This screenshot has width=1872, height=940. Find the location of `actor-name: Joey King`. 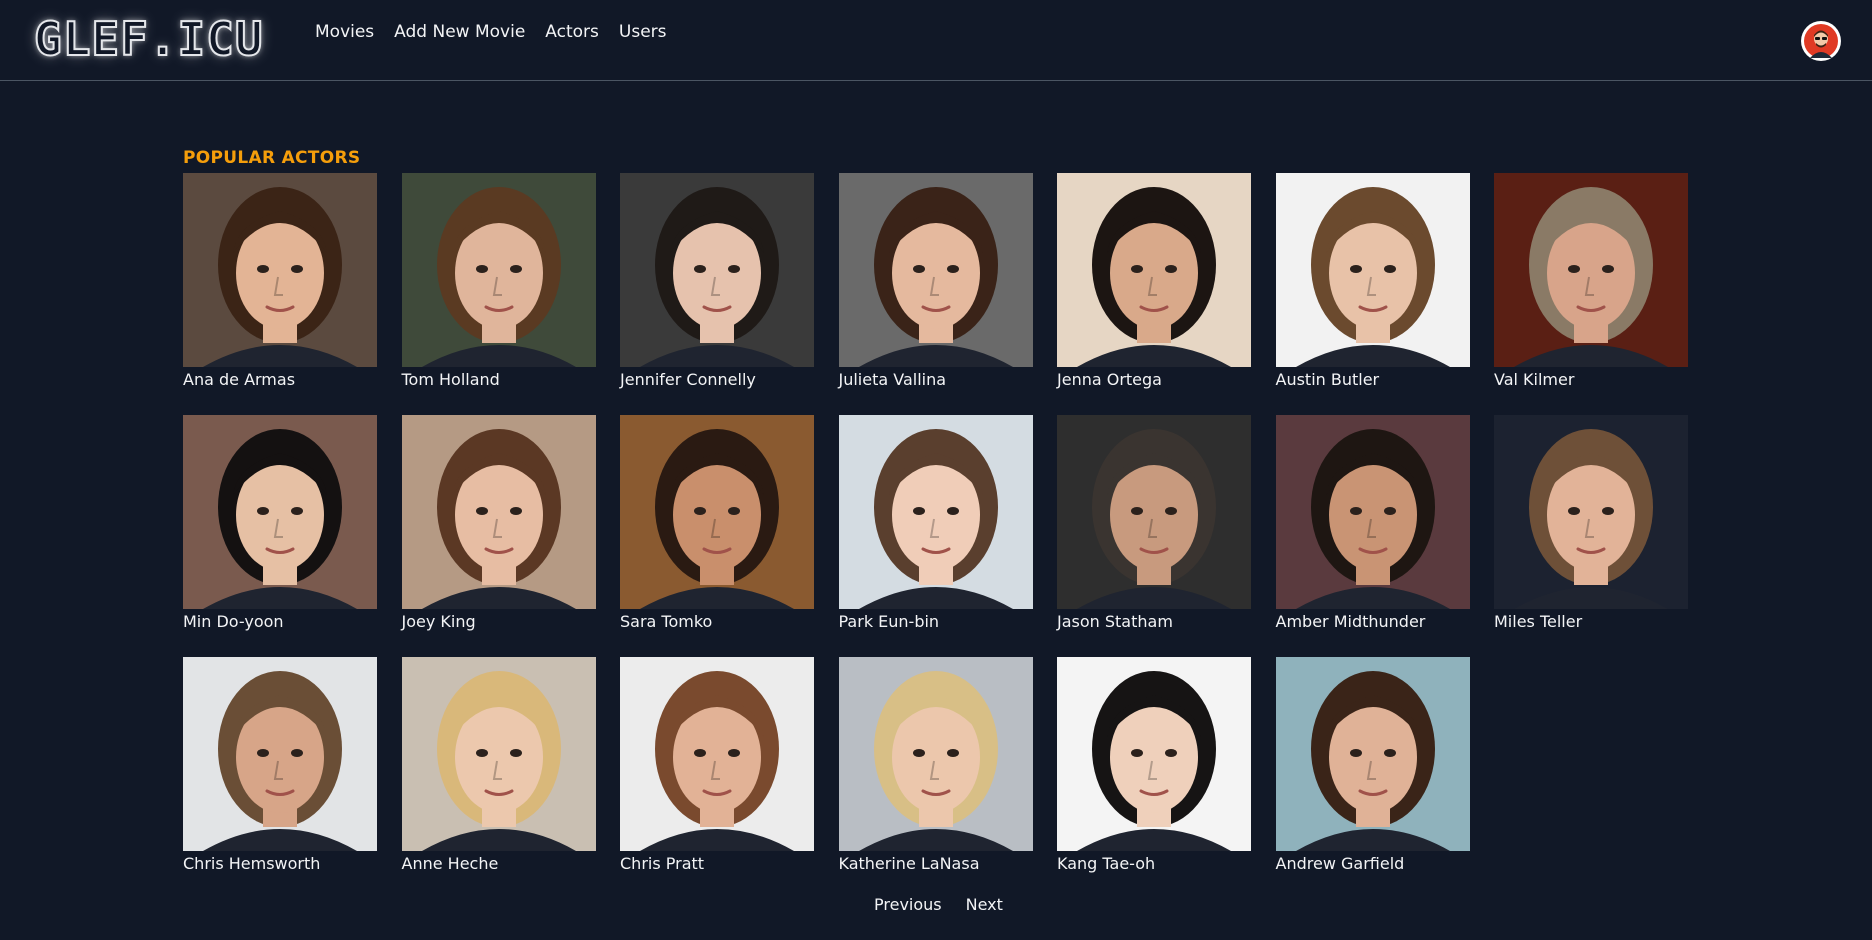

actor-name: Joey King is located at coordinates (499, 622).